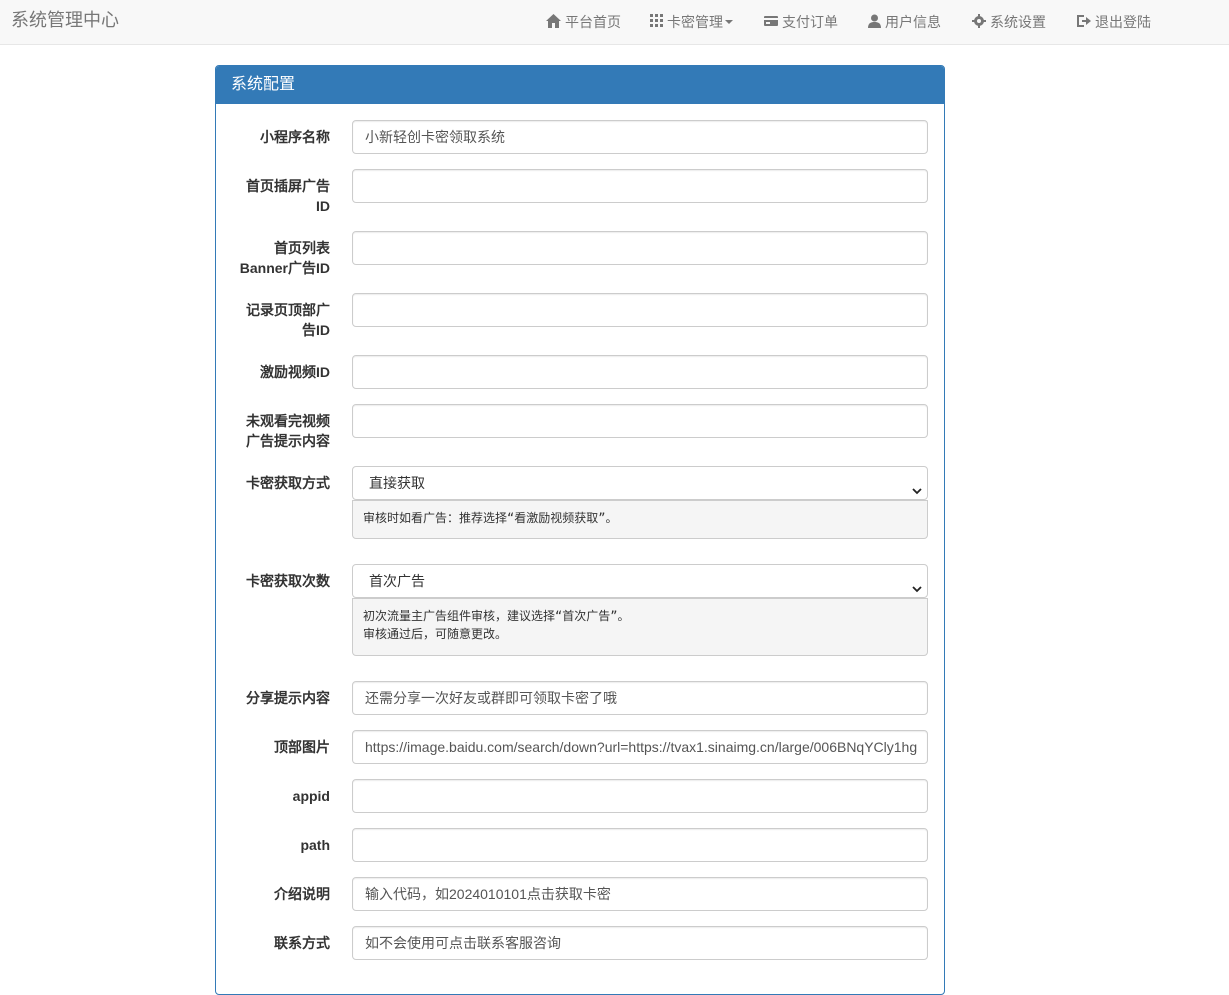 The image size is (1229, 995). What do you see at coordinates (640, 372) in the screenshot?
I see `reward-video-id-input` at bounding box center [640, 372].